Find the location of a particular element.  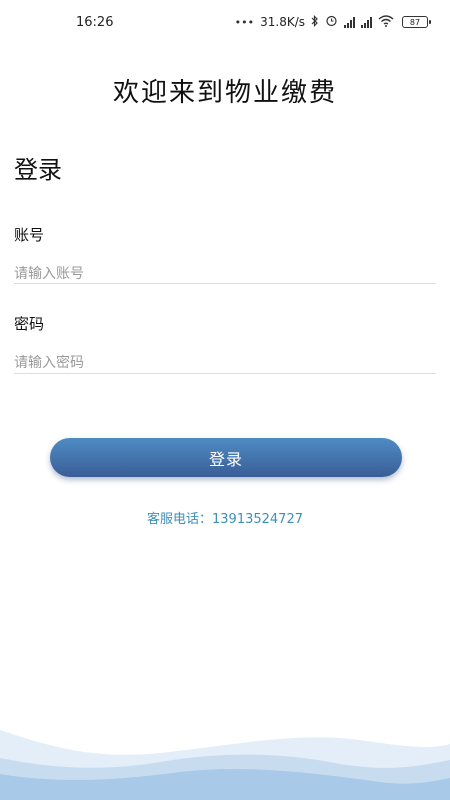

customer-service-label: 客服电话： is located at coordinates (180, 519).